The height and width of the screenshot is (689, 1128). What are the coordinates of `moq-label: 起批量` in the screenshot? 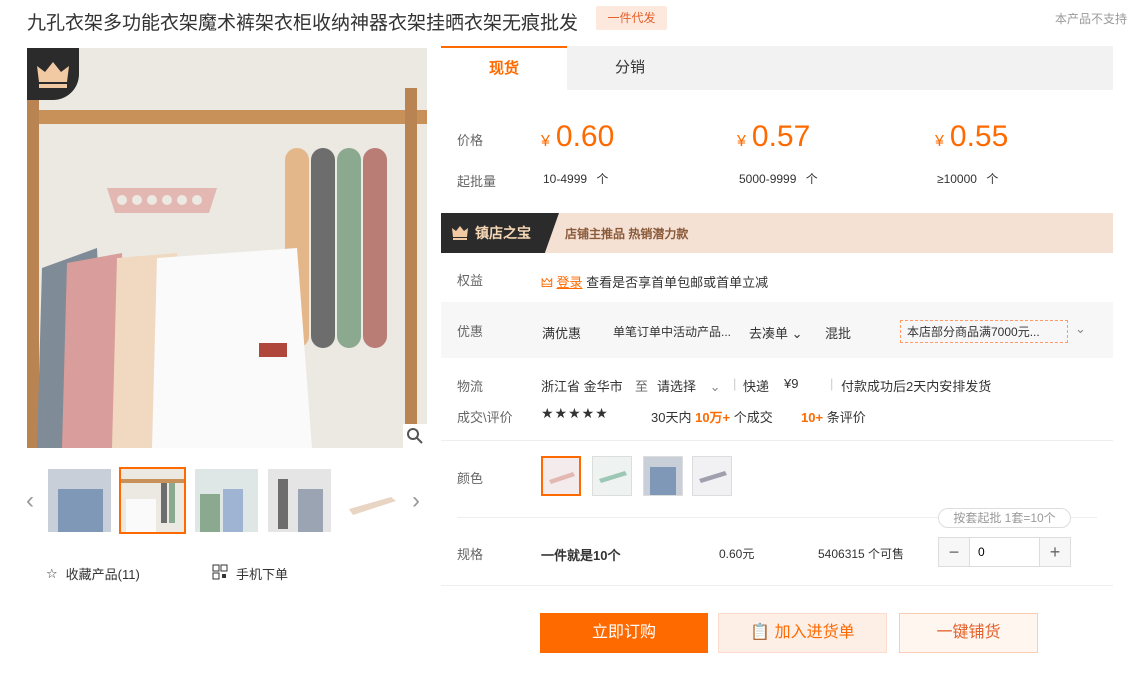 It's located at (477, 181).